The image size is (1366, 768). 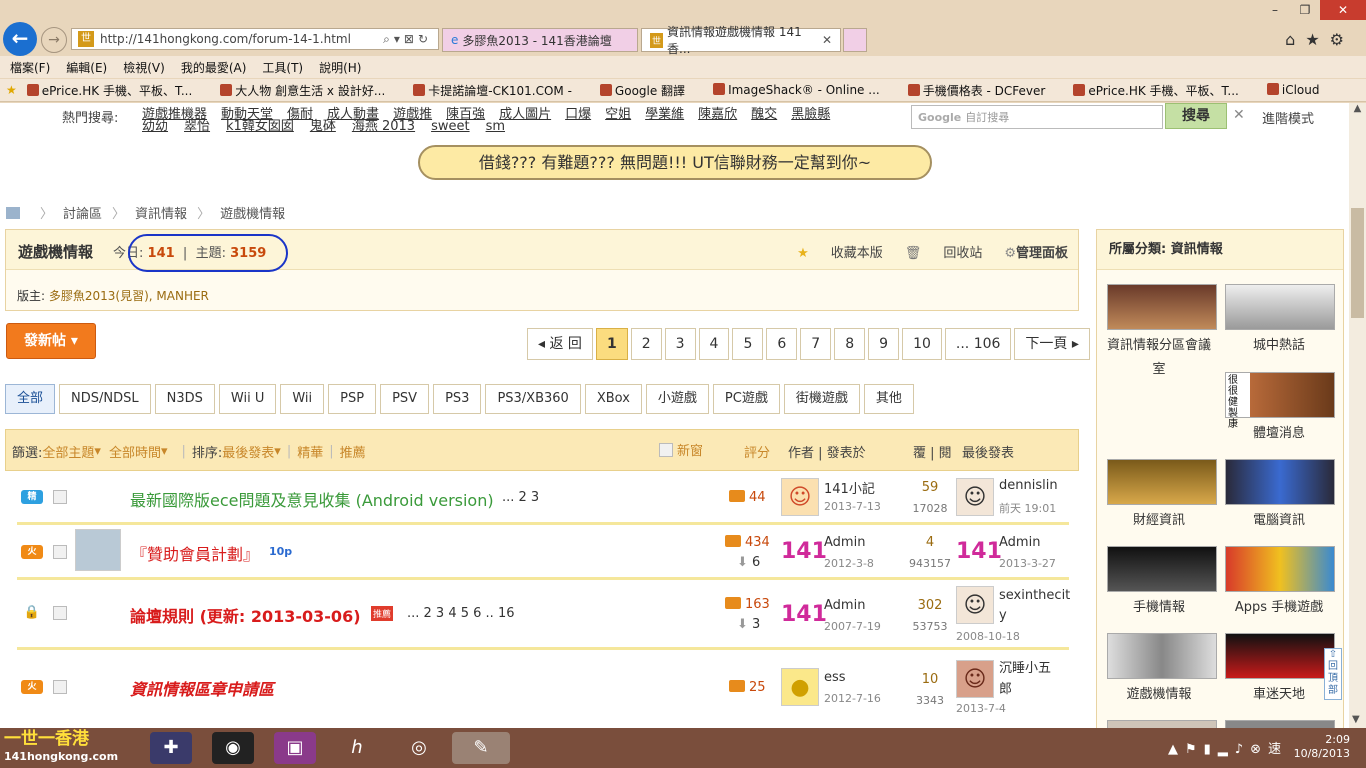 What do you see at coordinates (1322, 747) in the screenshot?
I see `clock: 2:09 10/8/2013` at bounding box center [1322, 747].